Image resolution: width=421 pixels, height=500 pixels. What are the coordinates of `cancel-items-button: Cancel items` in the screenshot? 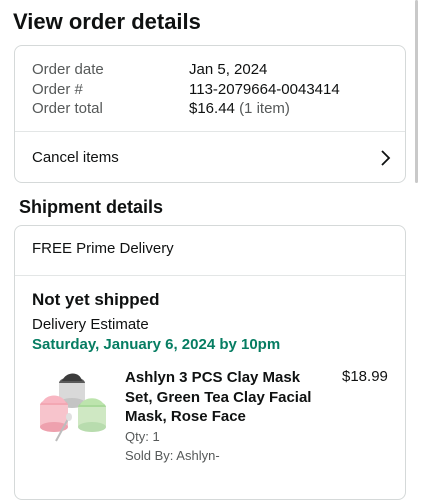 It's located at (210, 157).